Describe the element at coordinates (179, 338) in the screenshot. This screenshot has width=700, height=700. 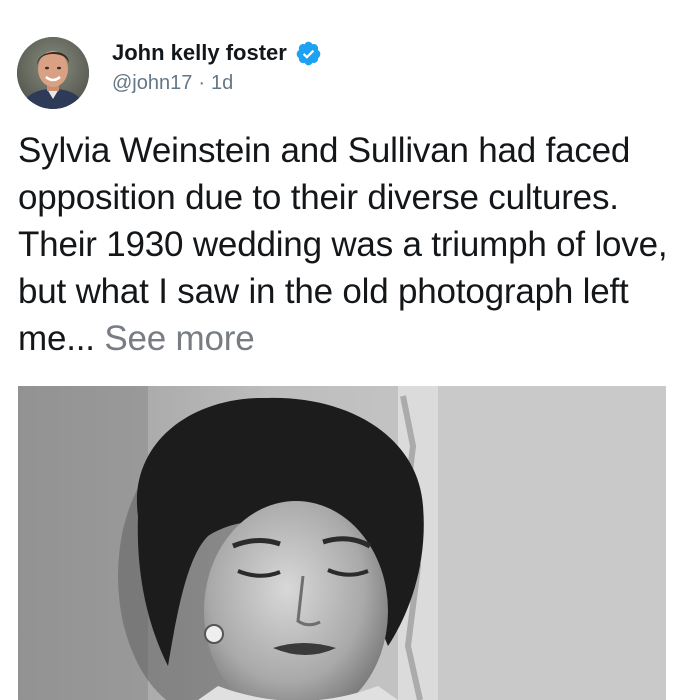
I see `see-more-link: See more` at that location.